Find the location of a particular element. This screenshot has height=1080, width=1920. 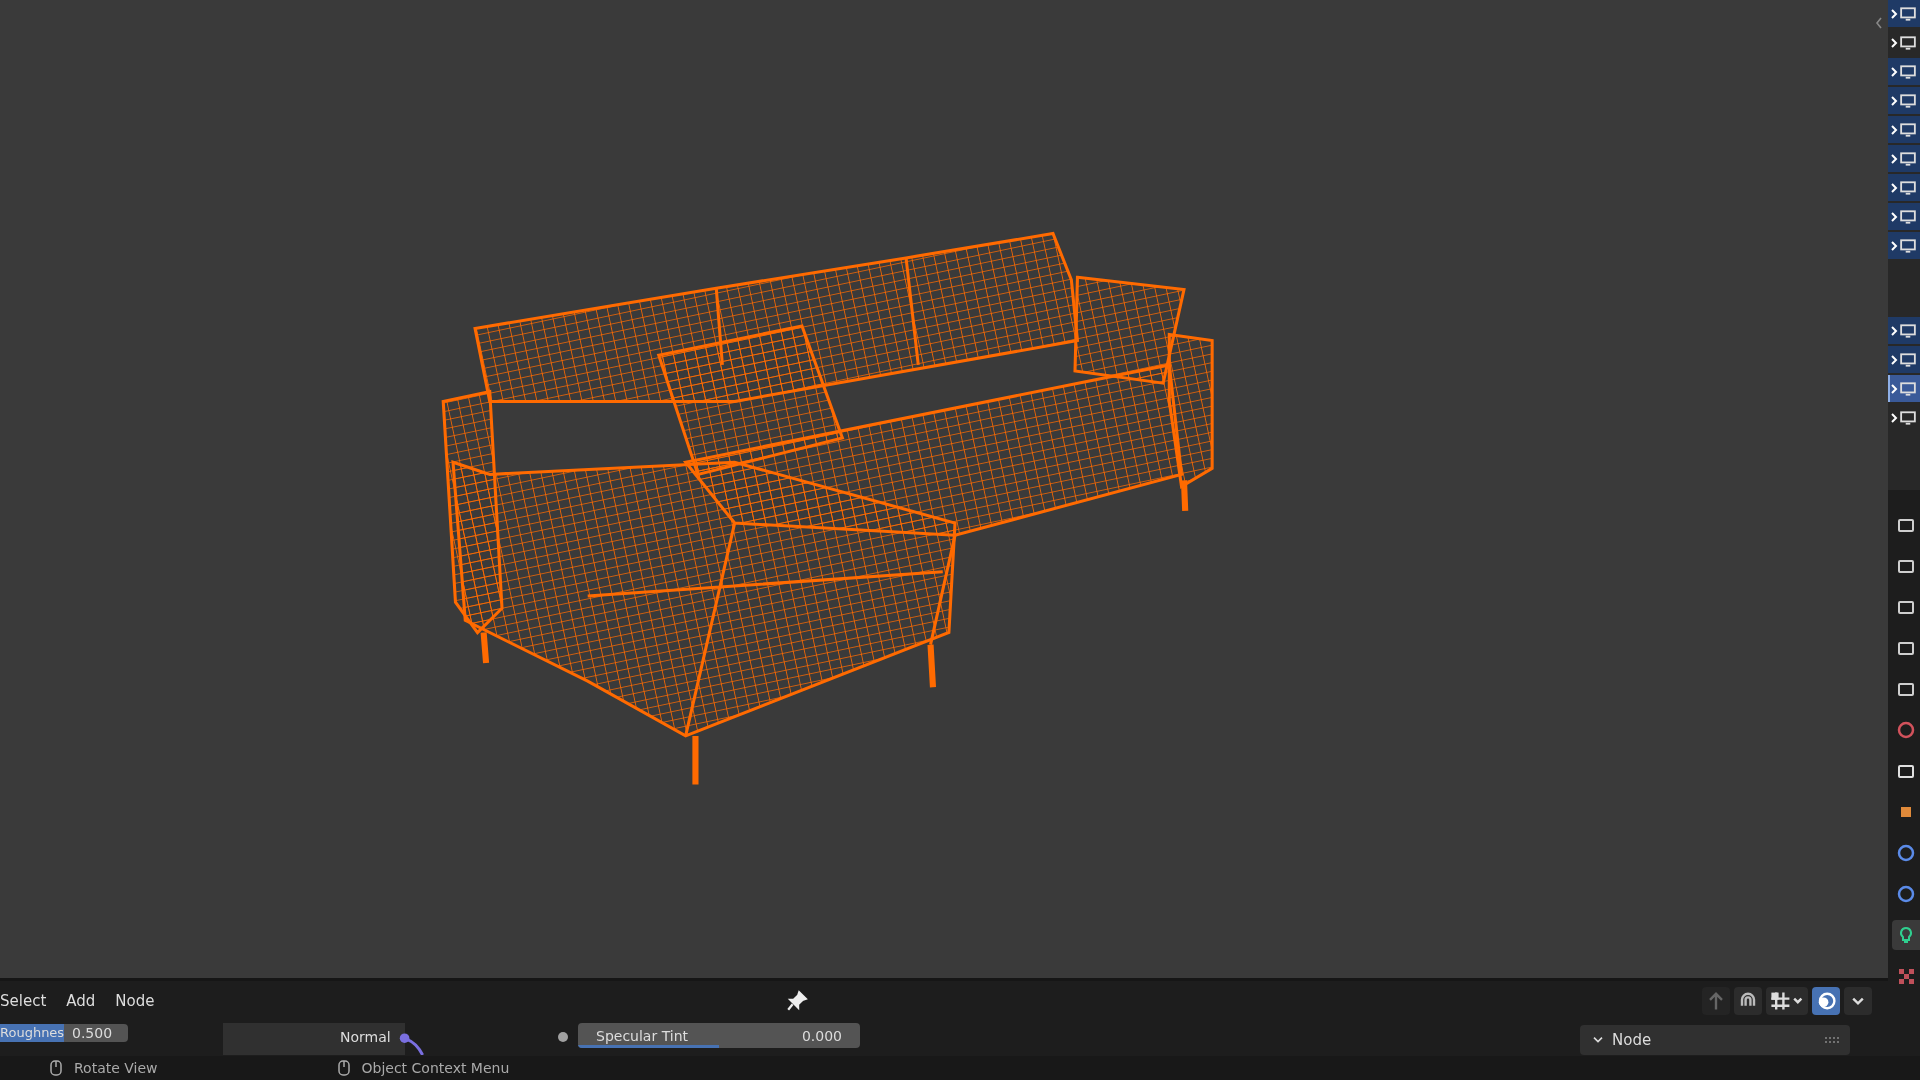

socket-dot is located at coordinates (563, 1037).